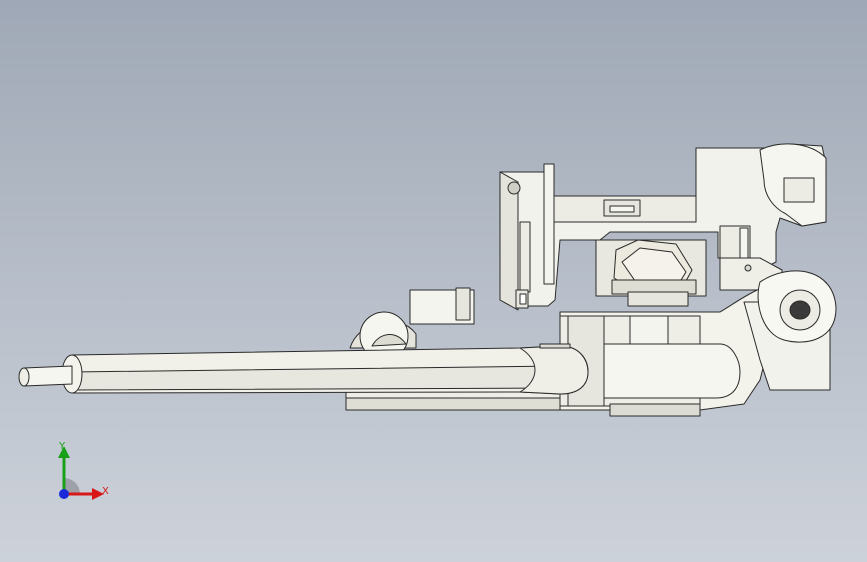 The height and width of the screenshot is (562, 867). Describe the element at coordinates (62, 446) in the screenshot. I see `y-axis-label: Y` at that location.